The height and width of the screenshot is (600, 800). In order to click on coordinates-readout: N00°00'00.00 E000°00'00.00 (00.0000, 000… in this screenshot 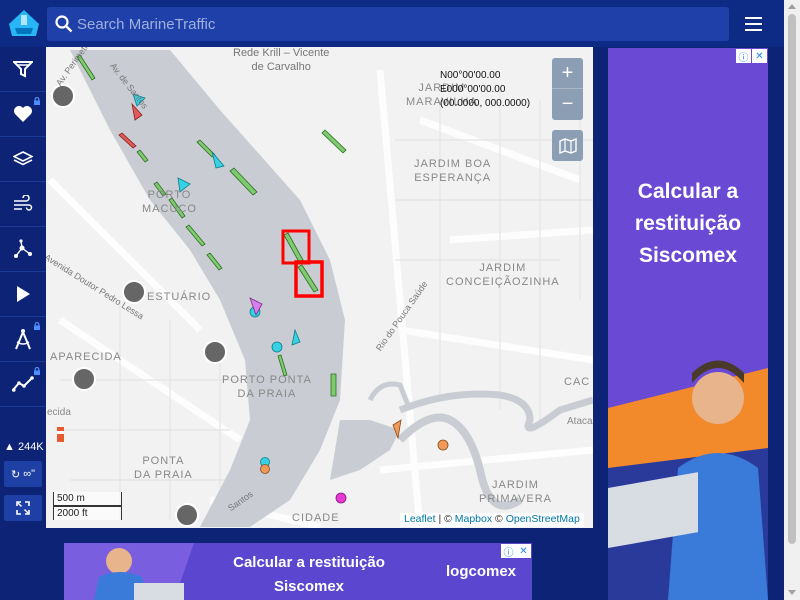, I will do `click(485, 90)`.